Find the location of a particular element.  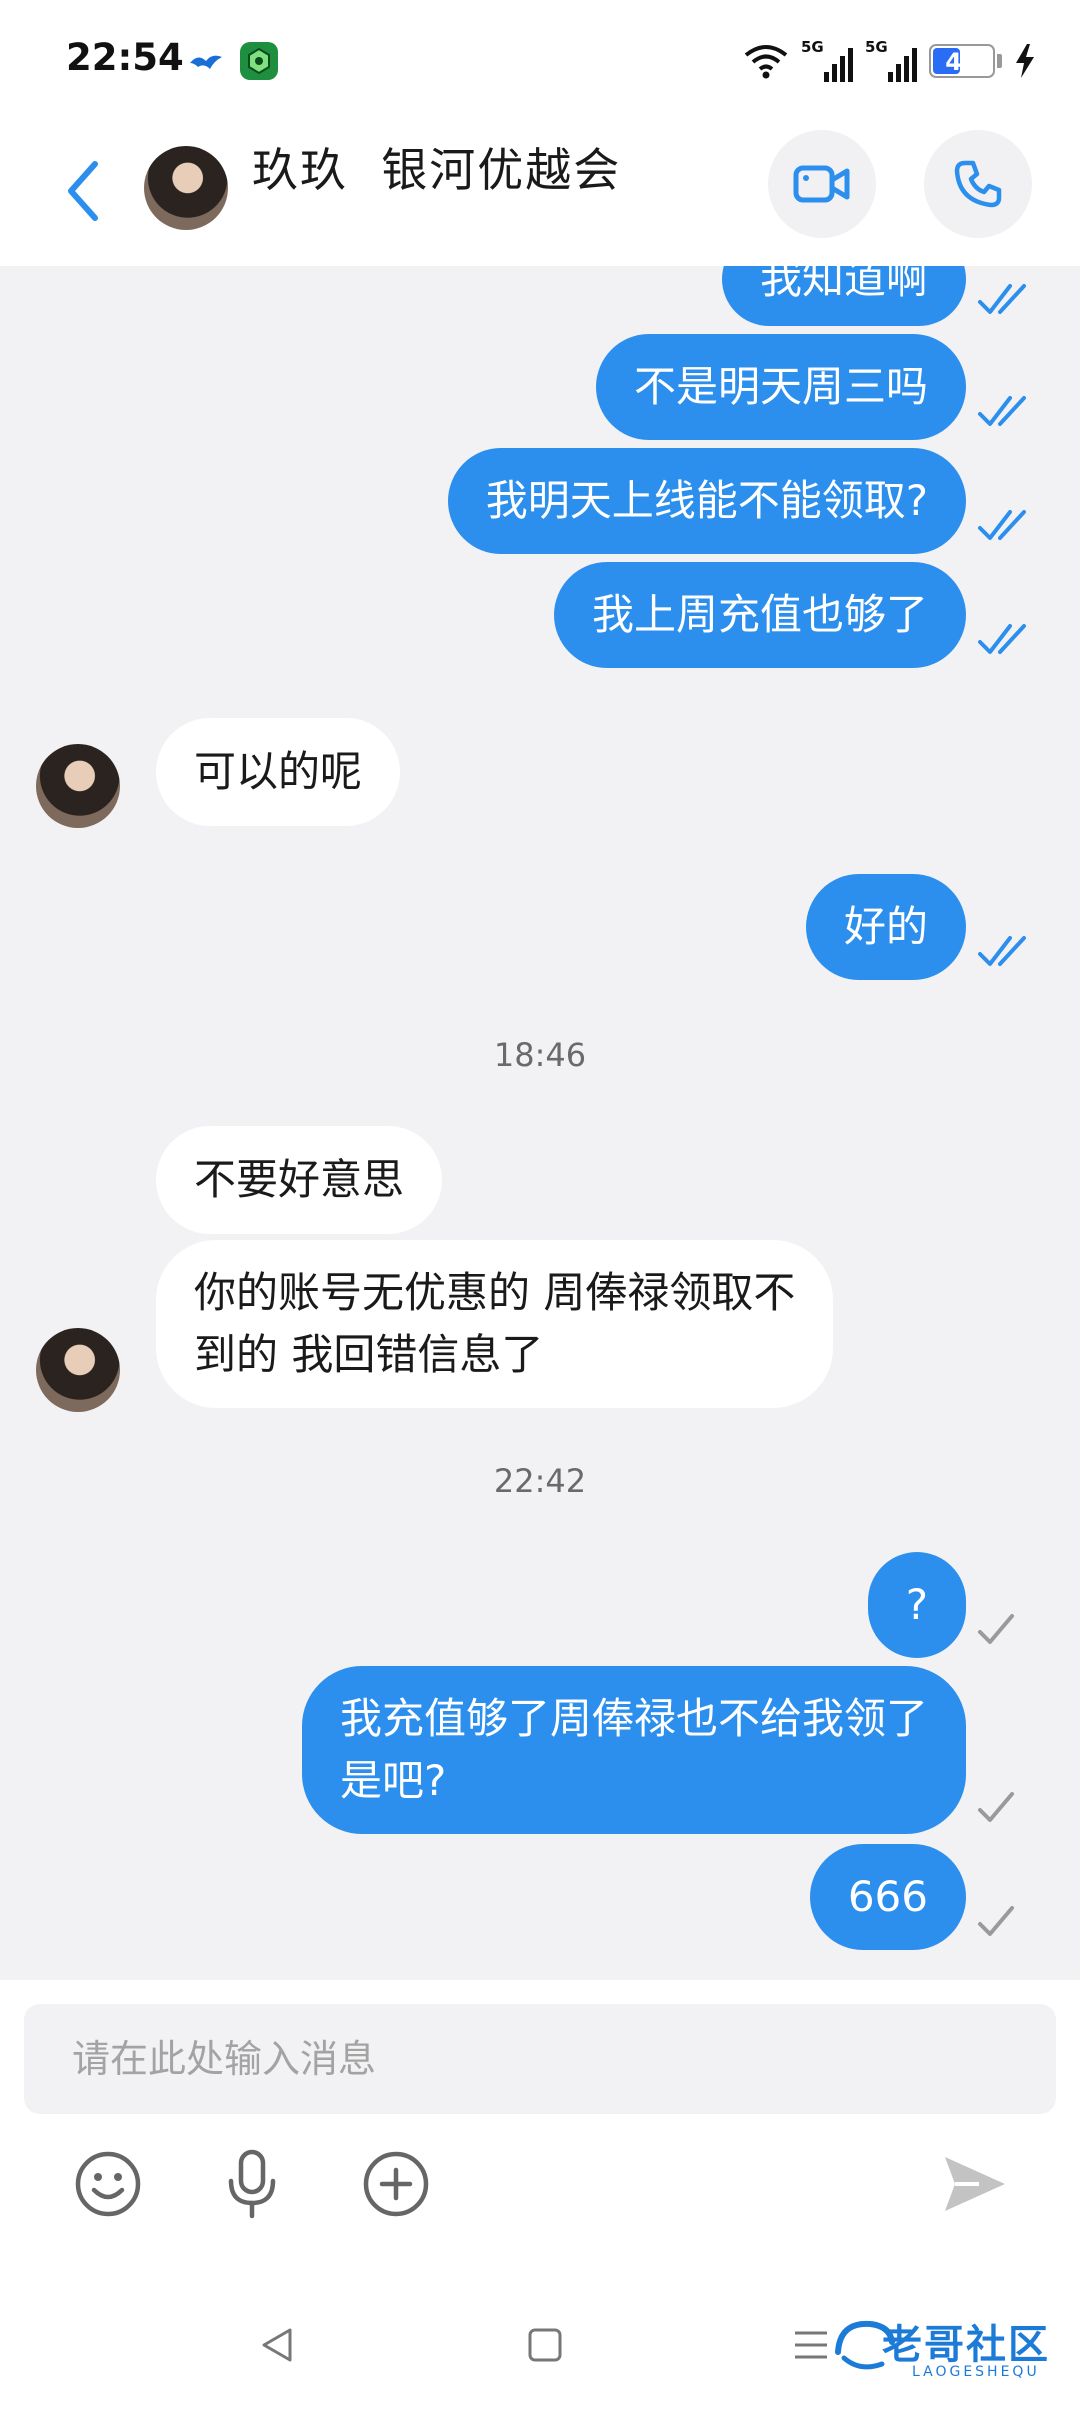

message-bubble-outgoing: 我充值够了周俸禄也不给我领了 是吧? is located at coordinates (633, 1750).